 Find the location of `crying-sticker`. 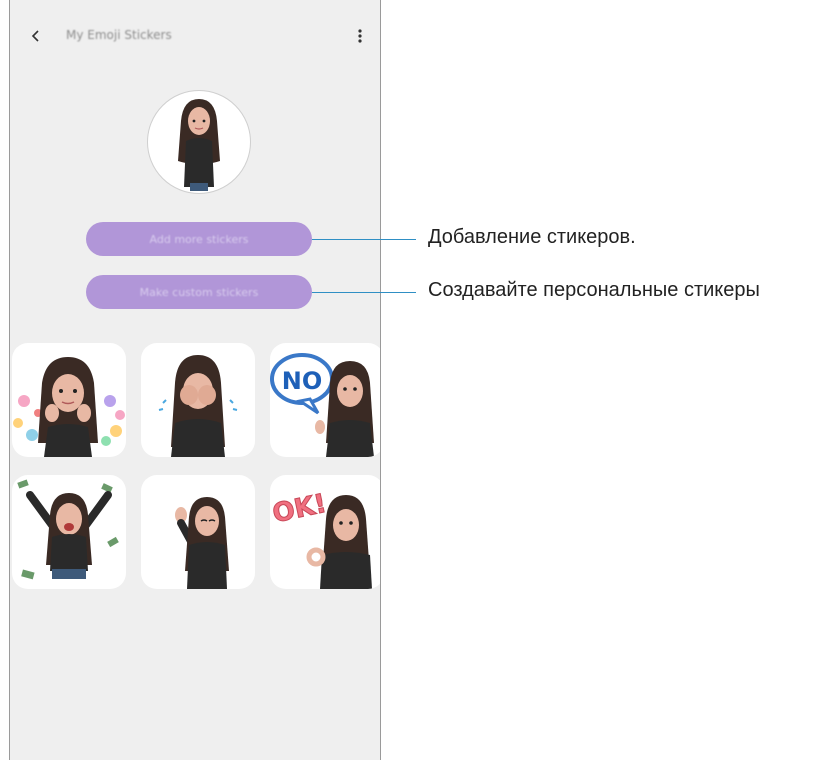

crying-sticker is located at coordinates (198, 400).